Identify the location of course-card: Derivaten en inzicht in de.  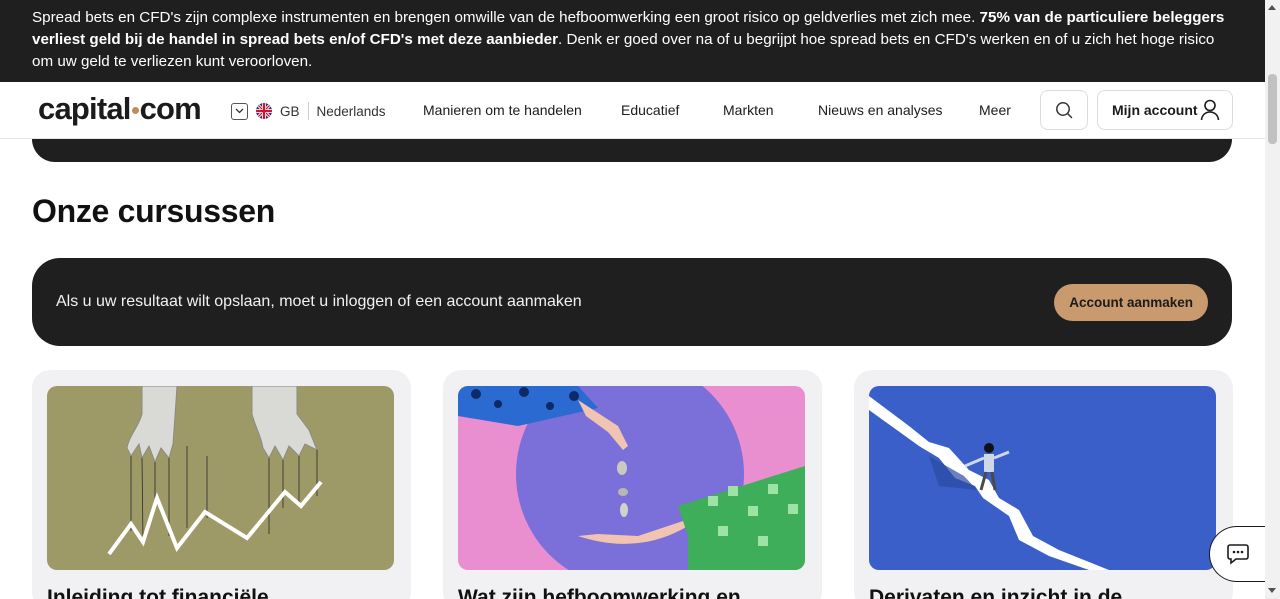
(1043, 484).